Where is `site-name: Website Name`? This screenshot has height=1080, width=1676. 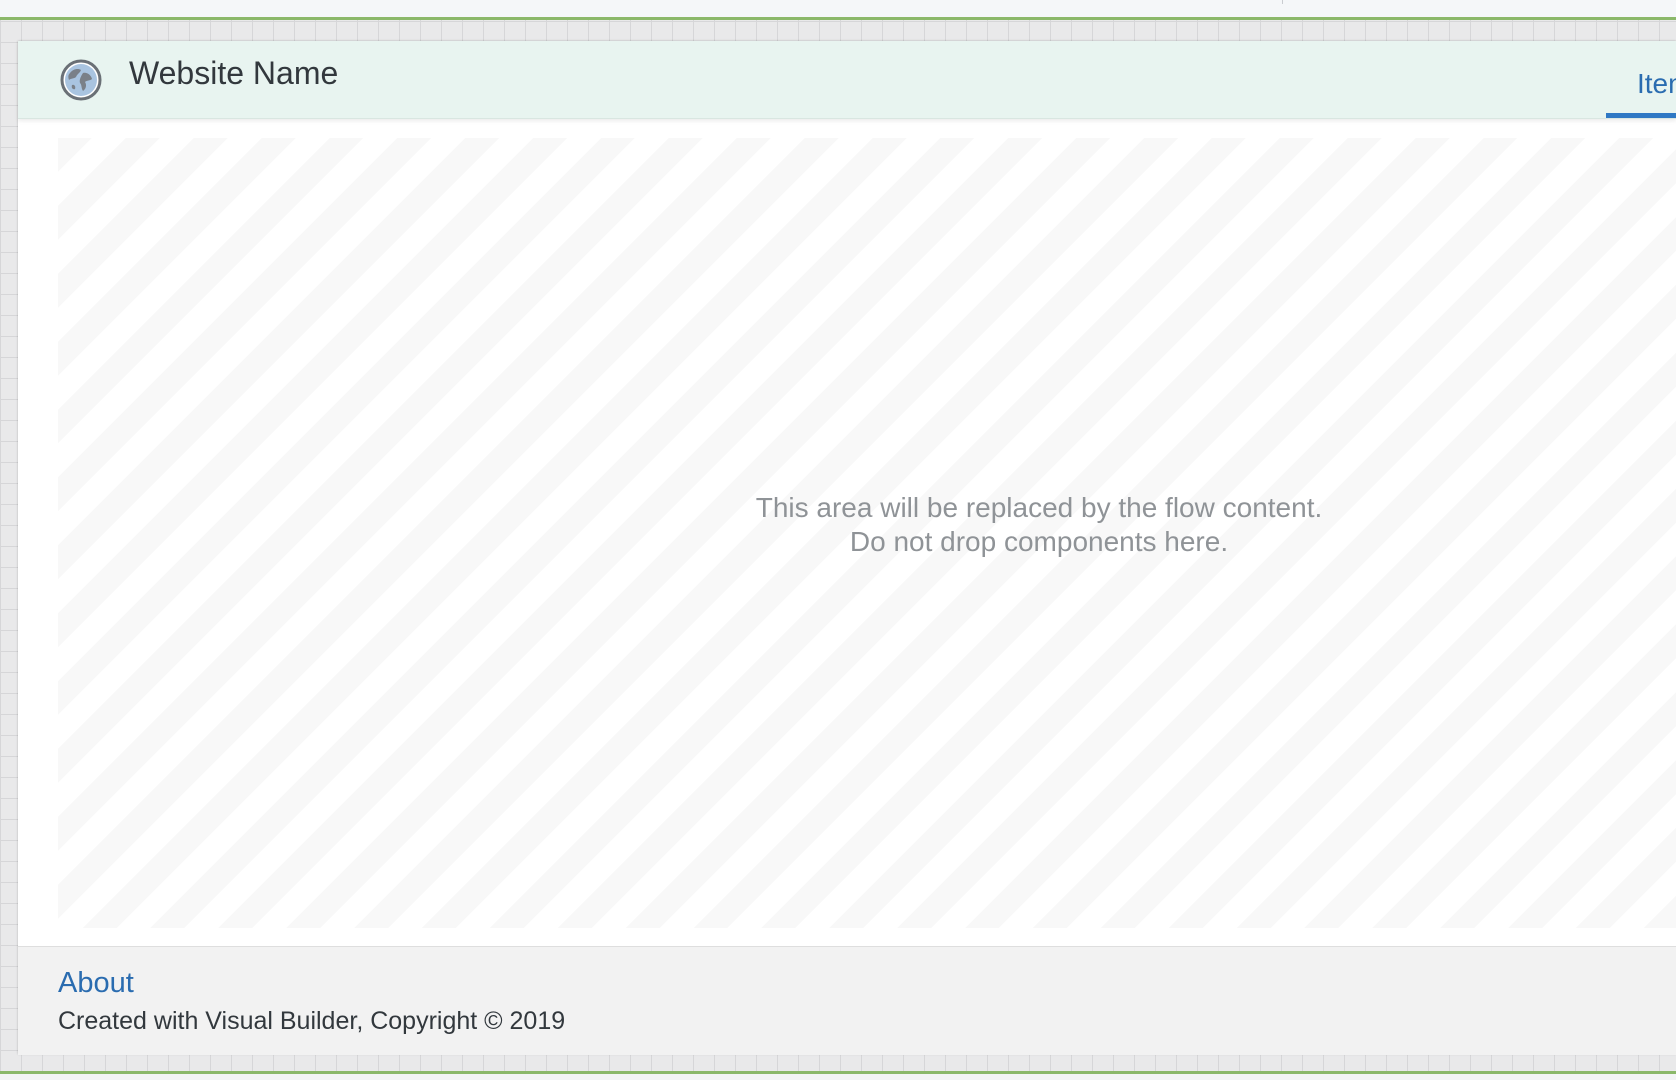 site-name: Website Name is located at coordinates (234, 73).